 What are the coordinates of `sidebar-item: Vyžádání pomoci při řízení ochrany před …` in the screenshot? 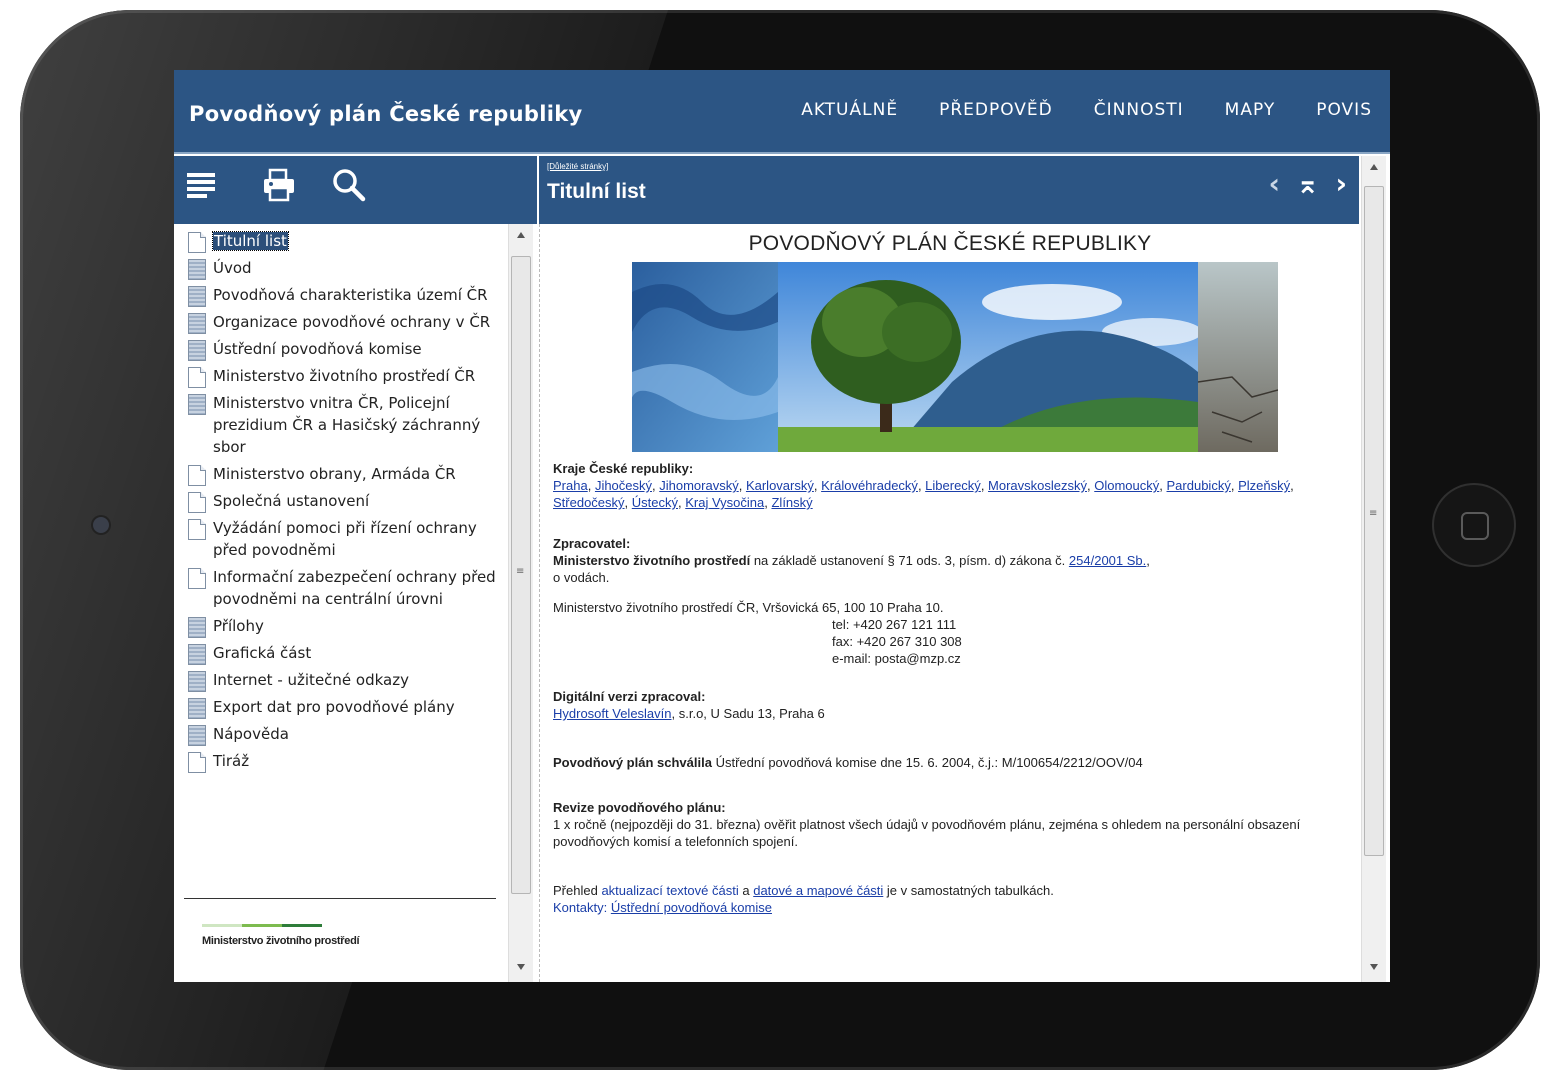 It's located at (344, 539).